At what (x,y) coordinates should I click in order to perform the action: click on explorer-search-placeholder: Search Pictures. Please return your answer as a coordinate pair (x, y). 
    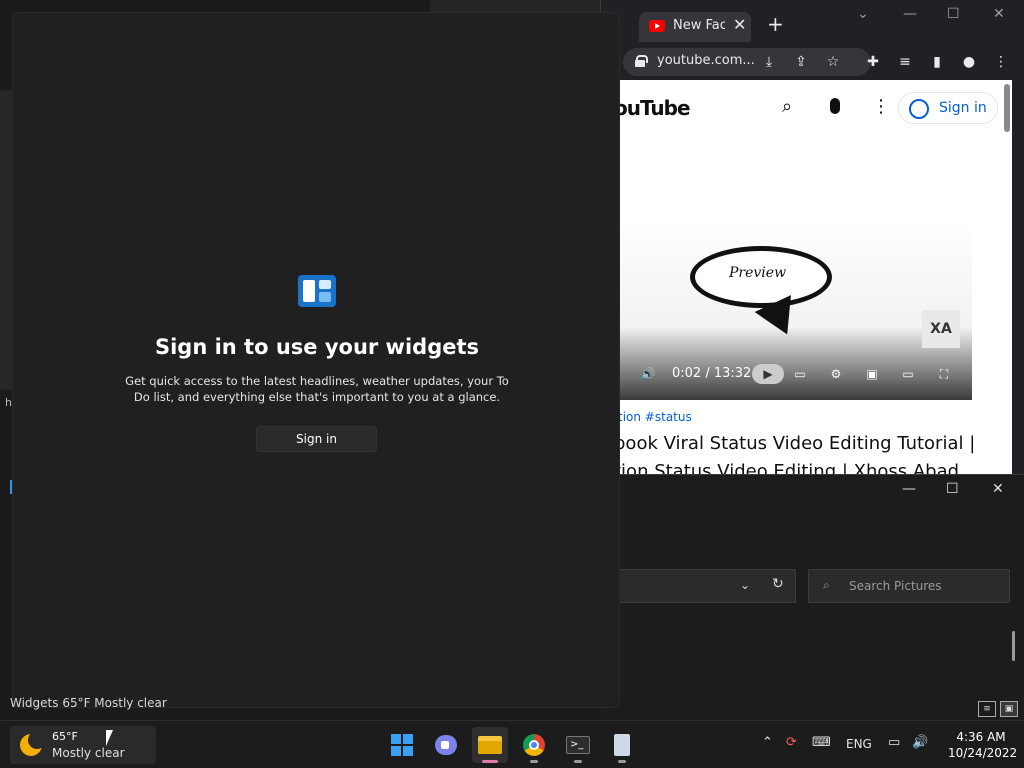
    Looking at the image, I should click on (895, 586).